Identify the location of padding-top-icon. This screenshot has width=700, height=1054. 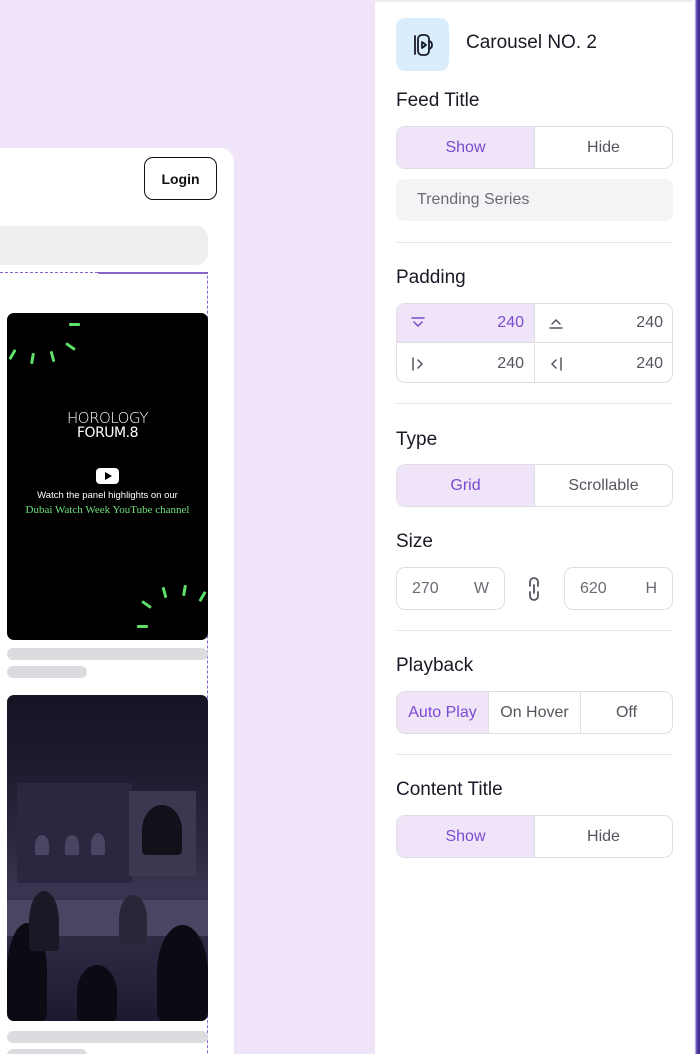
(556, 323).